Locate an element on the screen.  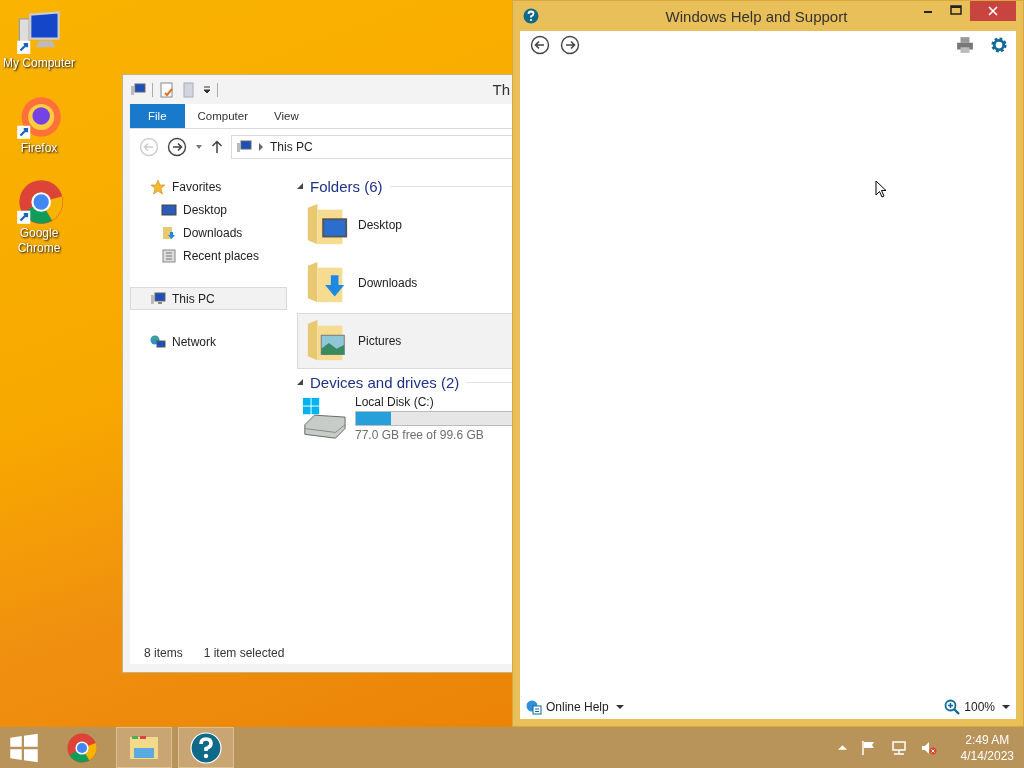
zoom-button: 100% is located at coordinates (977, 707).